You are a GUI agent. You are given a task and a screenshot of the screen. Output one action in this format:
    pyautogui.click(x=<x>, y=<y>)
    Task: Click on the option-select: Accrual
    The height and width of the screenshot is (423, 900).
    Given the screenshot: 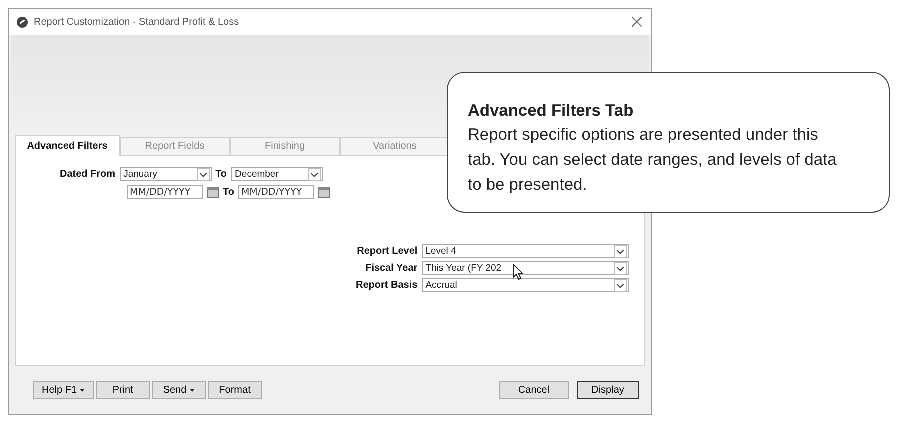 What is the action you would take?
    pyautogui.click(x=525, y=285)
    